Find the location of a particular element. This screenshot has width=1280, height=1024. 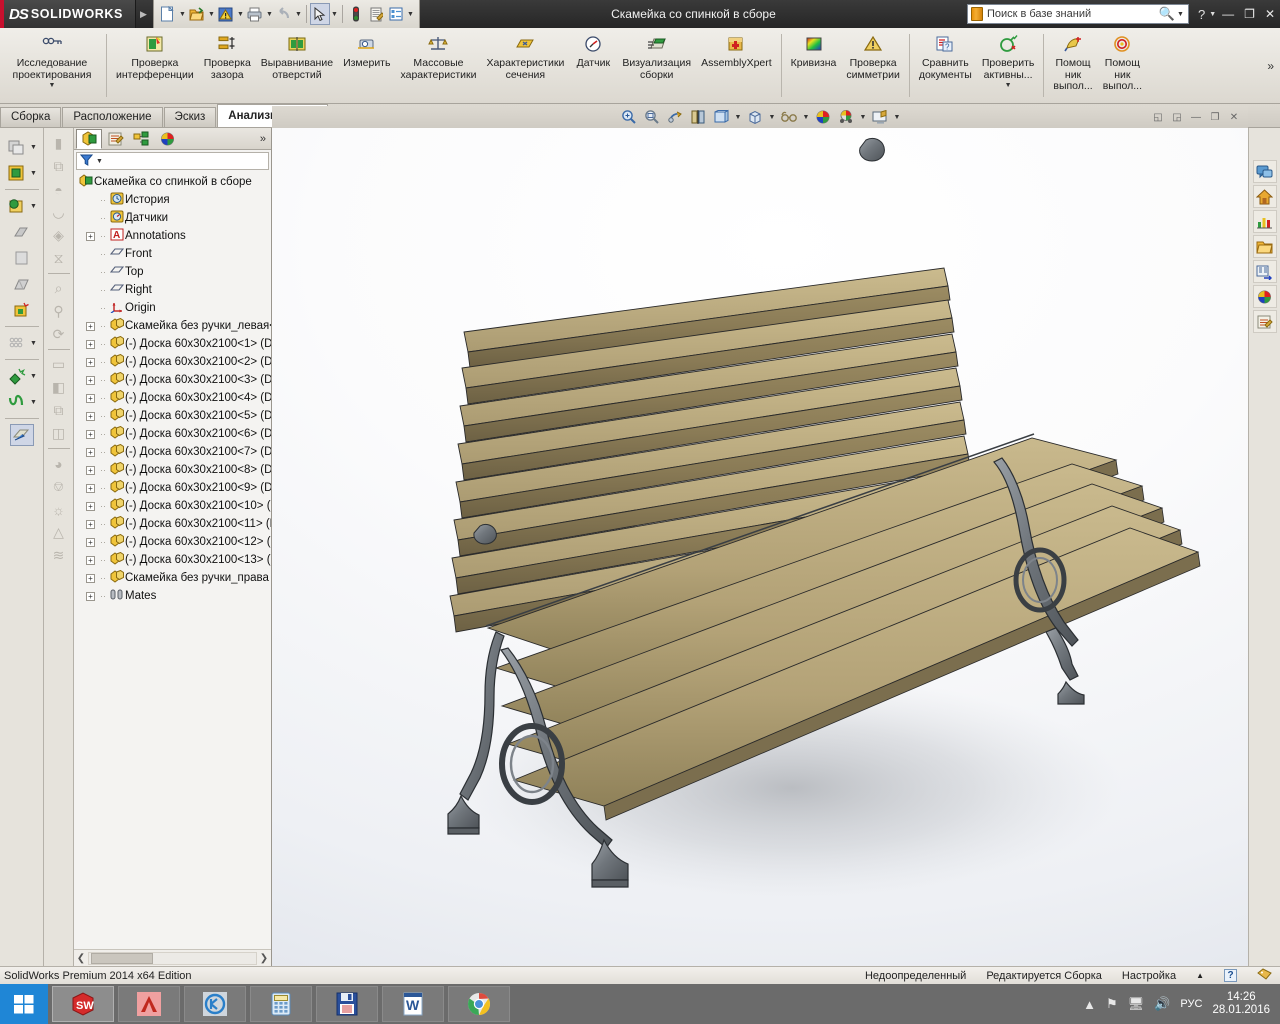

help-icon: ? is located at coordinates (1201, 14).